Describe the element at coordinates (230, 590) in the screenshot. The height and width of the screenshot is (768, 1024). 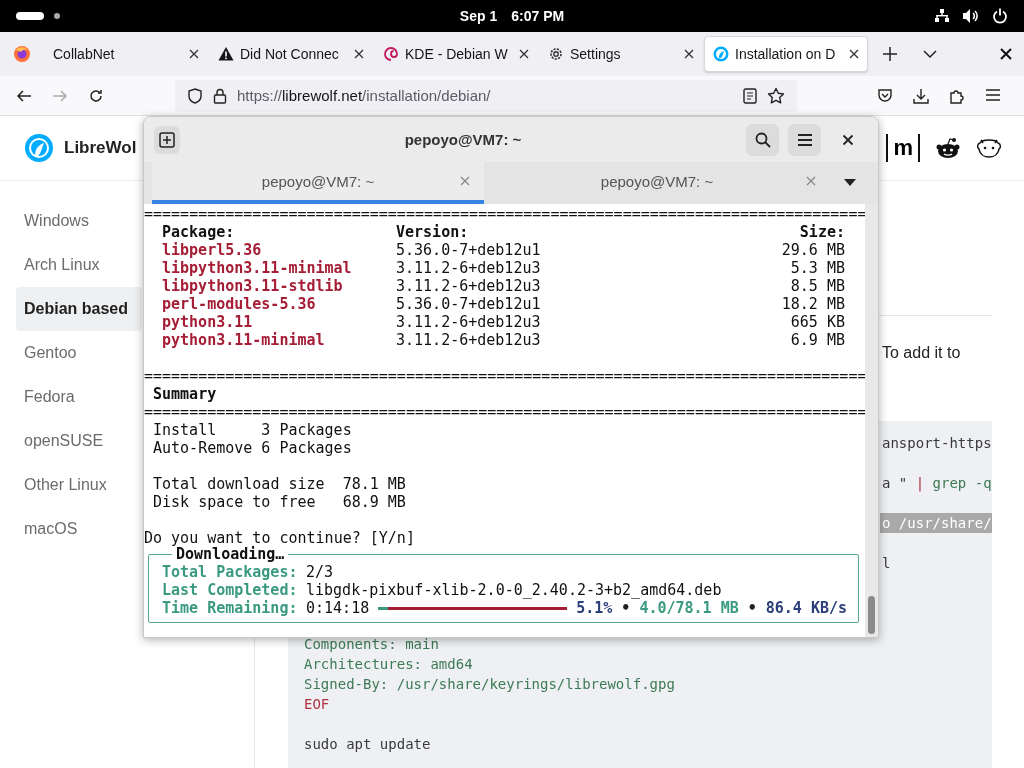
I see `field-label: Last Completed:` at that location.